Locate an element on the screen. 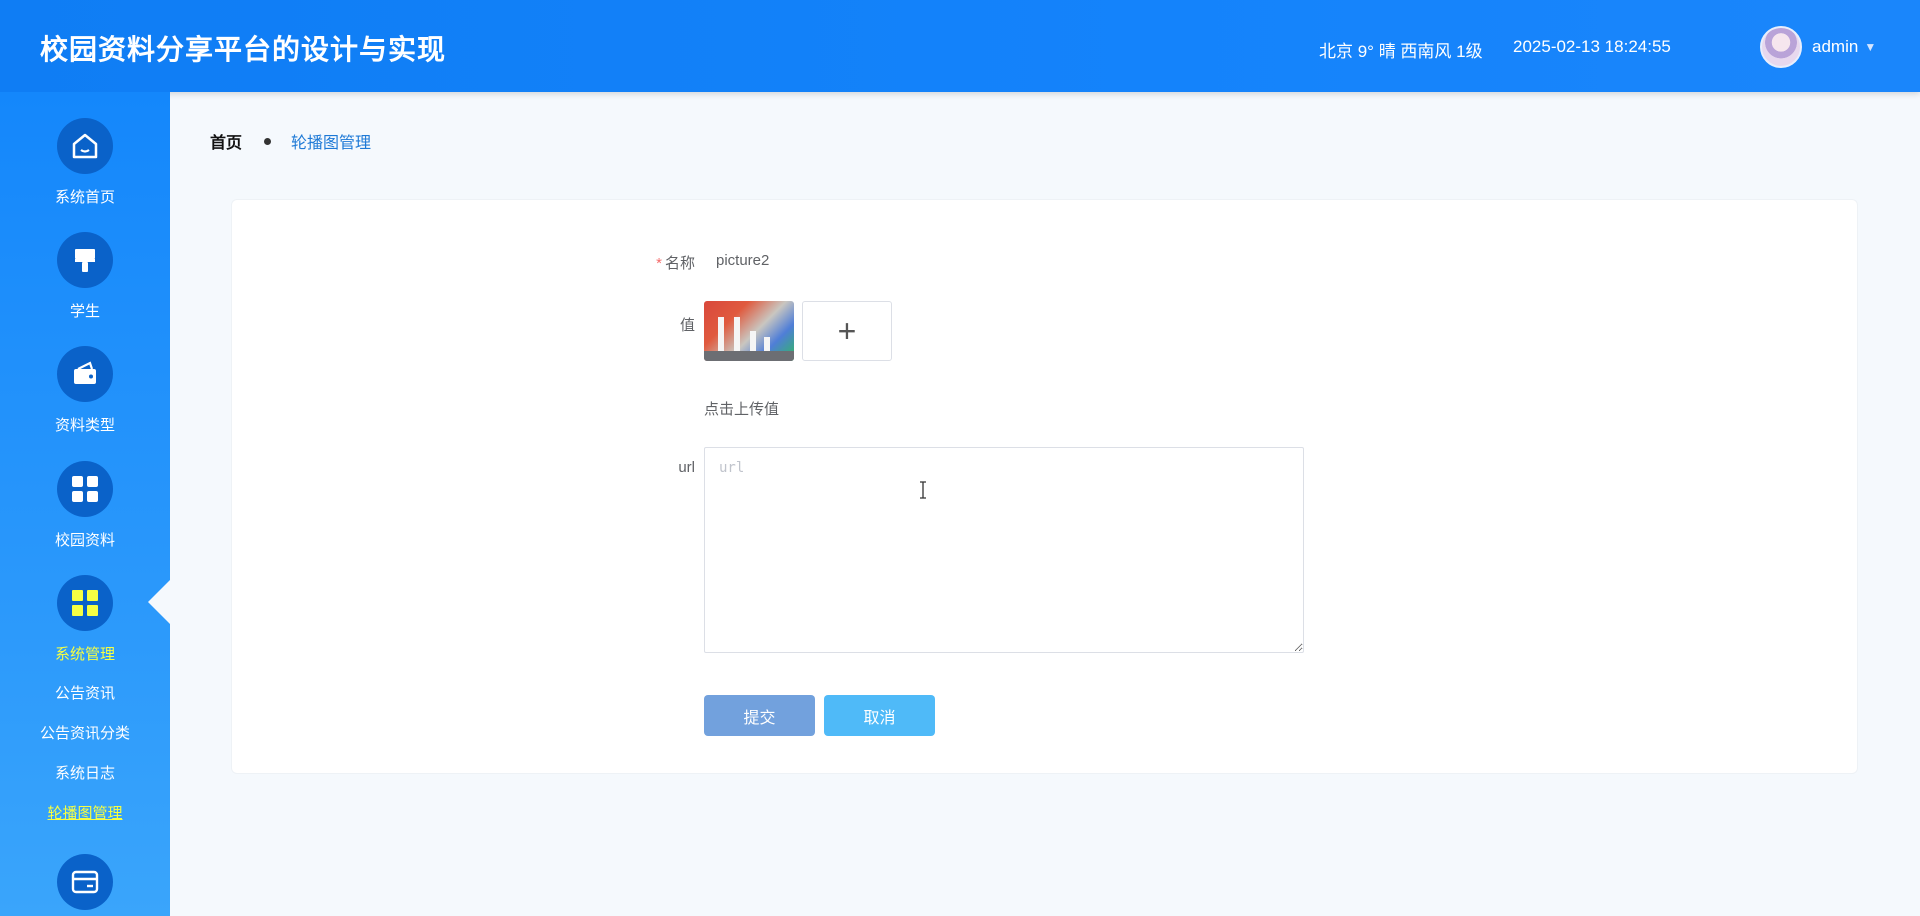 The height and width of the screenshot is (916, 1920). sidebar-item-more is located at coordinates (85, 882).